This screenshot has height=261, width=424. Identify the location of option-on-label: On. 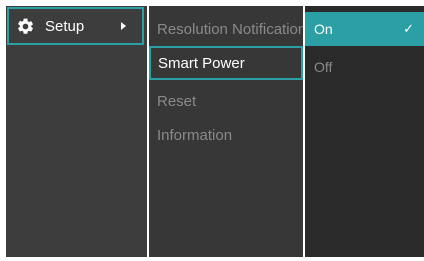
(323, 29).